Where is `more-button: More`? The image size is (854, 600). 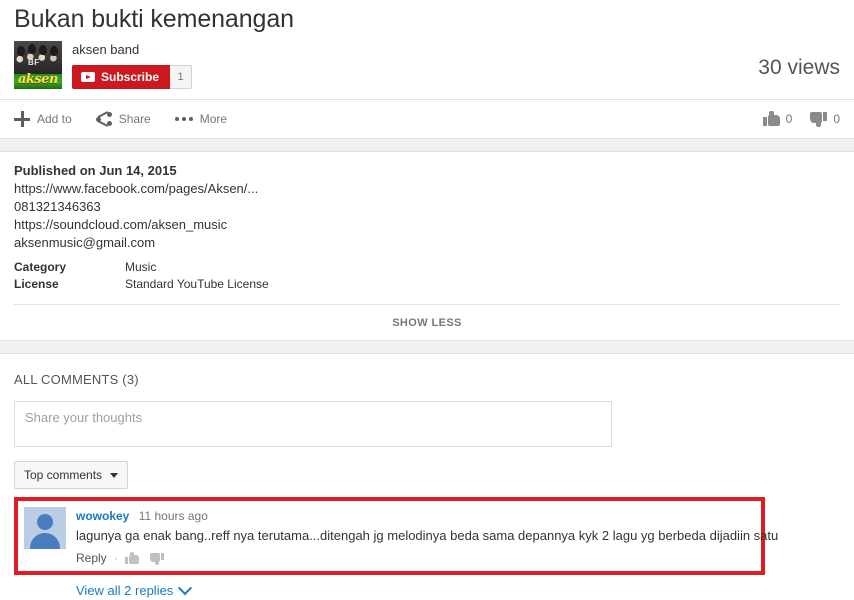 more-button: More is located at coordinates (201, 119).